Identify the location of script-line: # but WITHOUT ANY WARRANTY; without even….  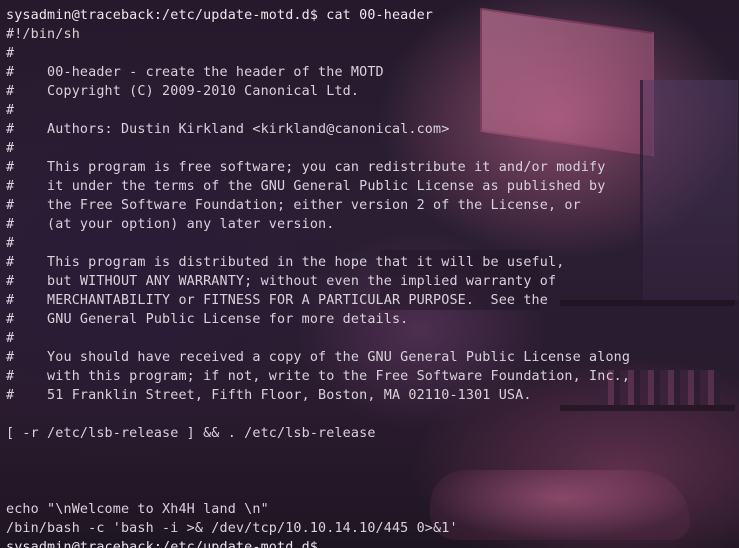
(281, 281).